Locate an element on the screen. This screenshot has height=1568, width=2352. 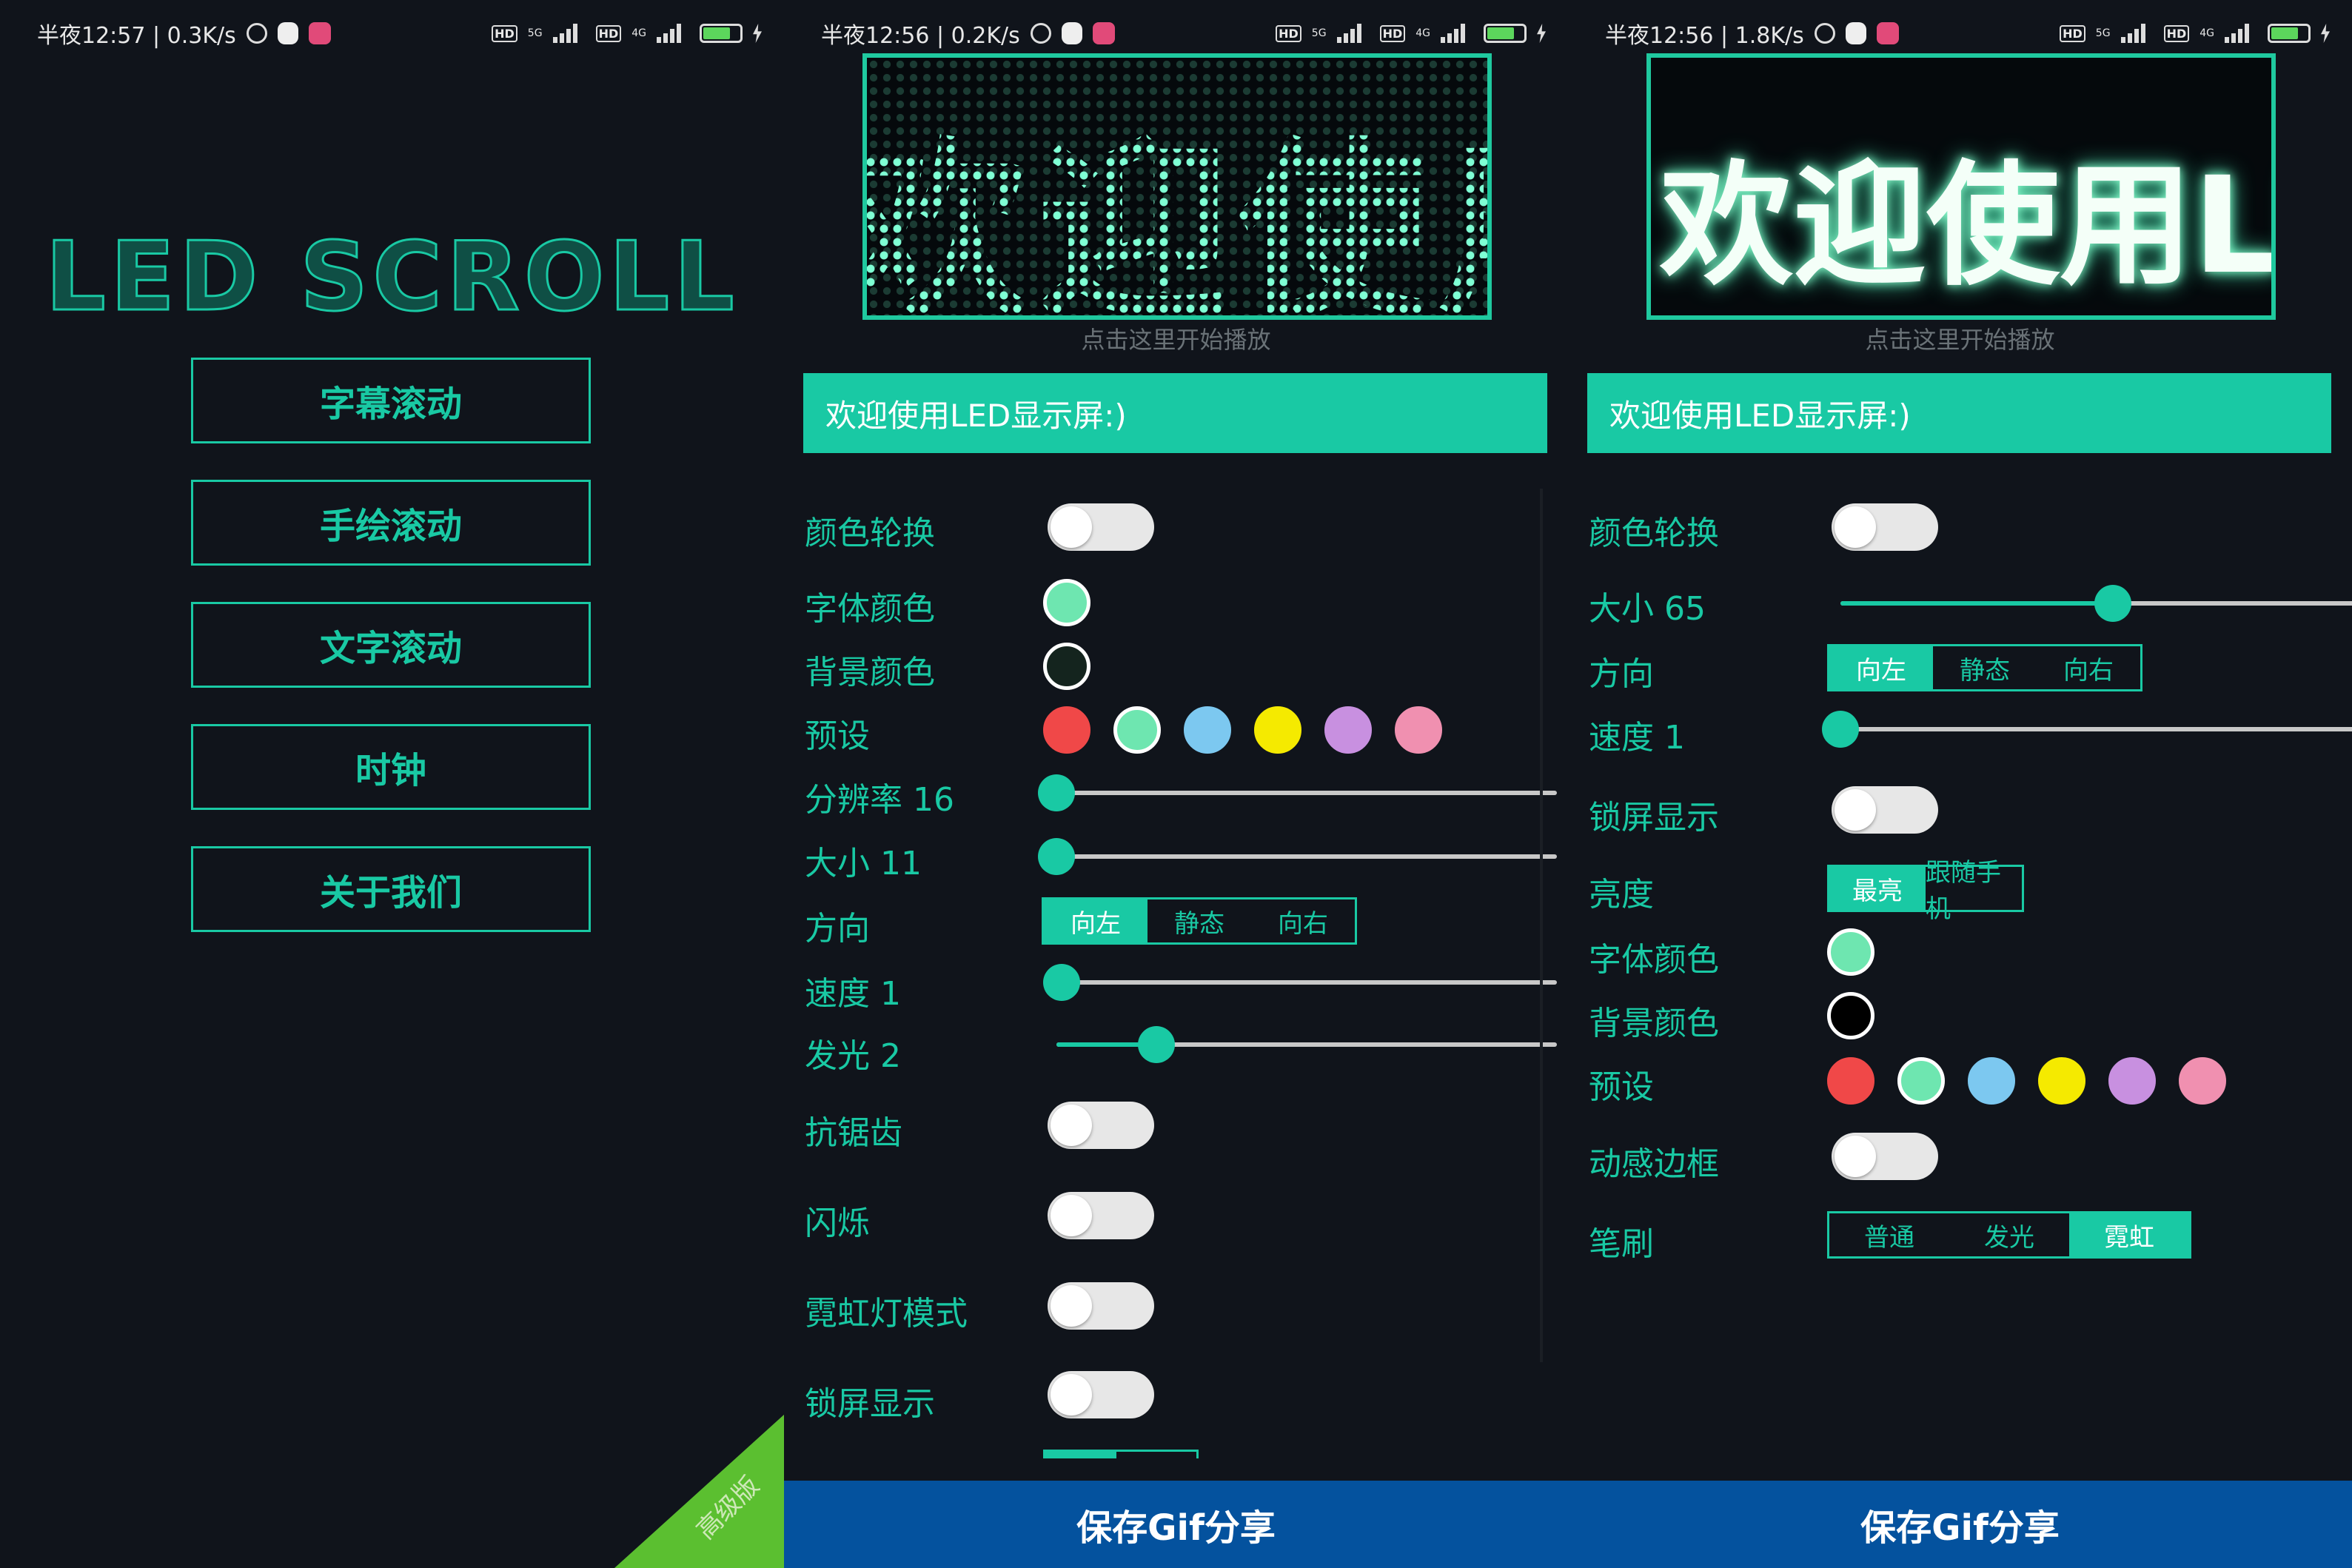
resolution-slider is located at coordinates (1297, 792).